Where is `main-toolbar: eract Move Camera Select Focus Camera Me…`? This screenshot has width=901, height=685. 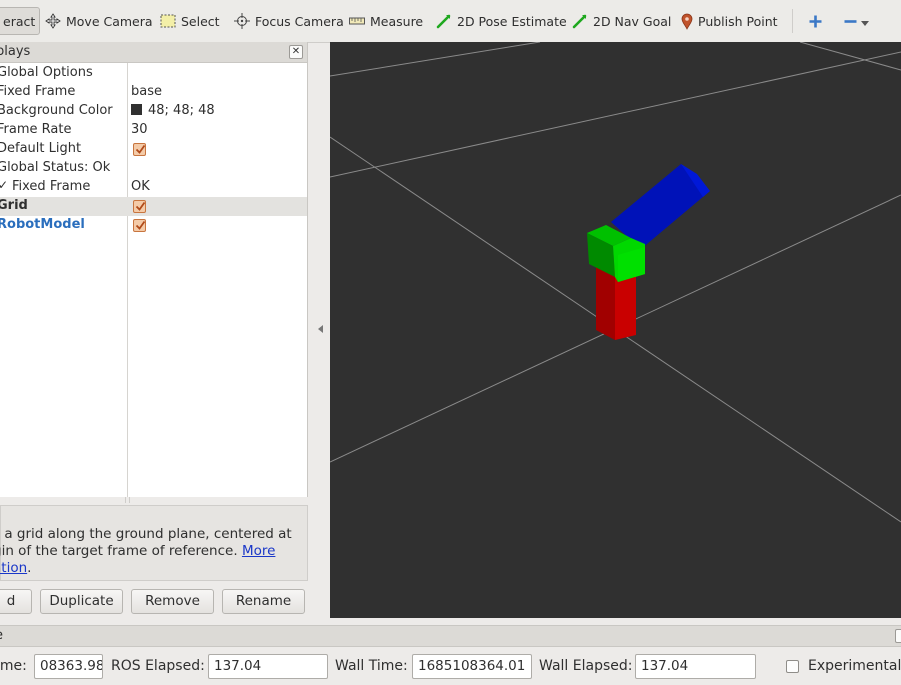
main-toolbar: eract Move Camera Select Focus Camera Me… is located at coordinates (450, 21).